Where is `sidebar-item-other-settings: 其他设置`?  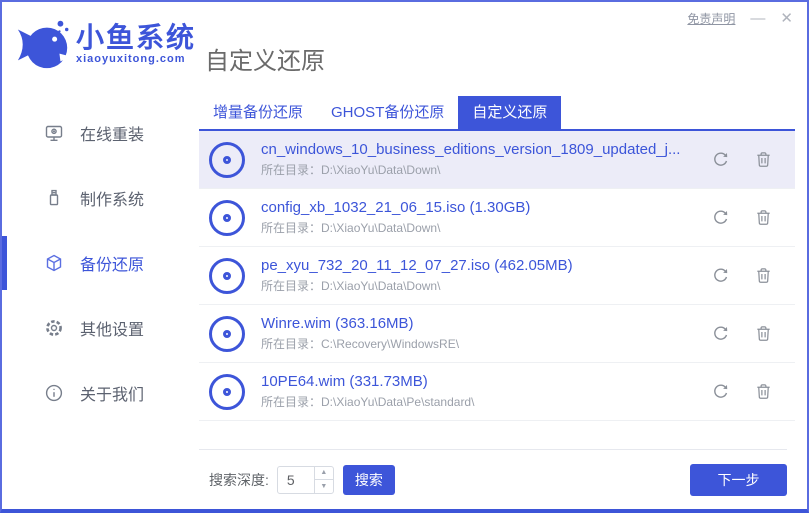 sidebar-item-other-settings: 其他设置 is located at coordinates (94, 328).